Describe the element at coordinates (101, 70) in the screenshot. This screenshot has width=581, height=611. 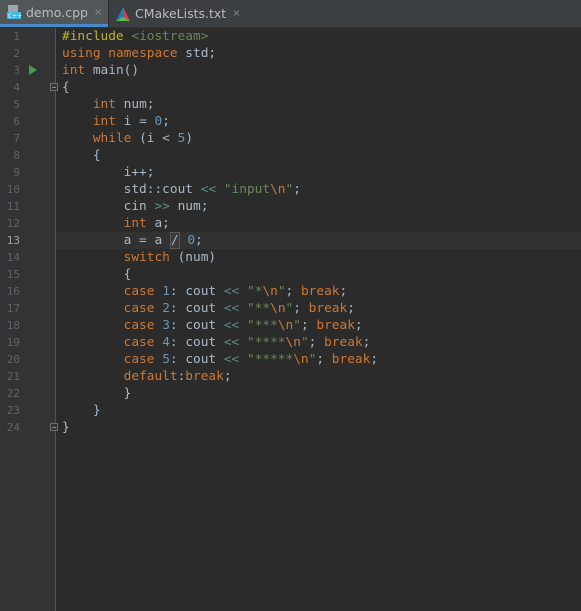
I see `code-line: int main()` at that location.